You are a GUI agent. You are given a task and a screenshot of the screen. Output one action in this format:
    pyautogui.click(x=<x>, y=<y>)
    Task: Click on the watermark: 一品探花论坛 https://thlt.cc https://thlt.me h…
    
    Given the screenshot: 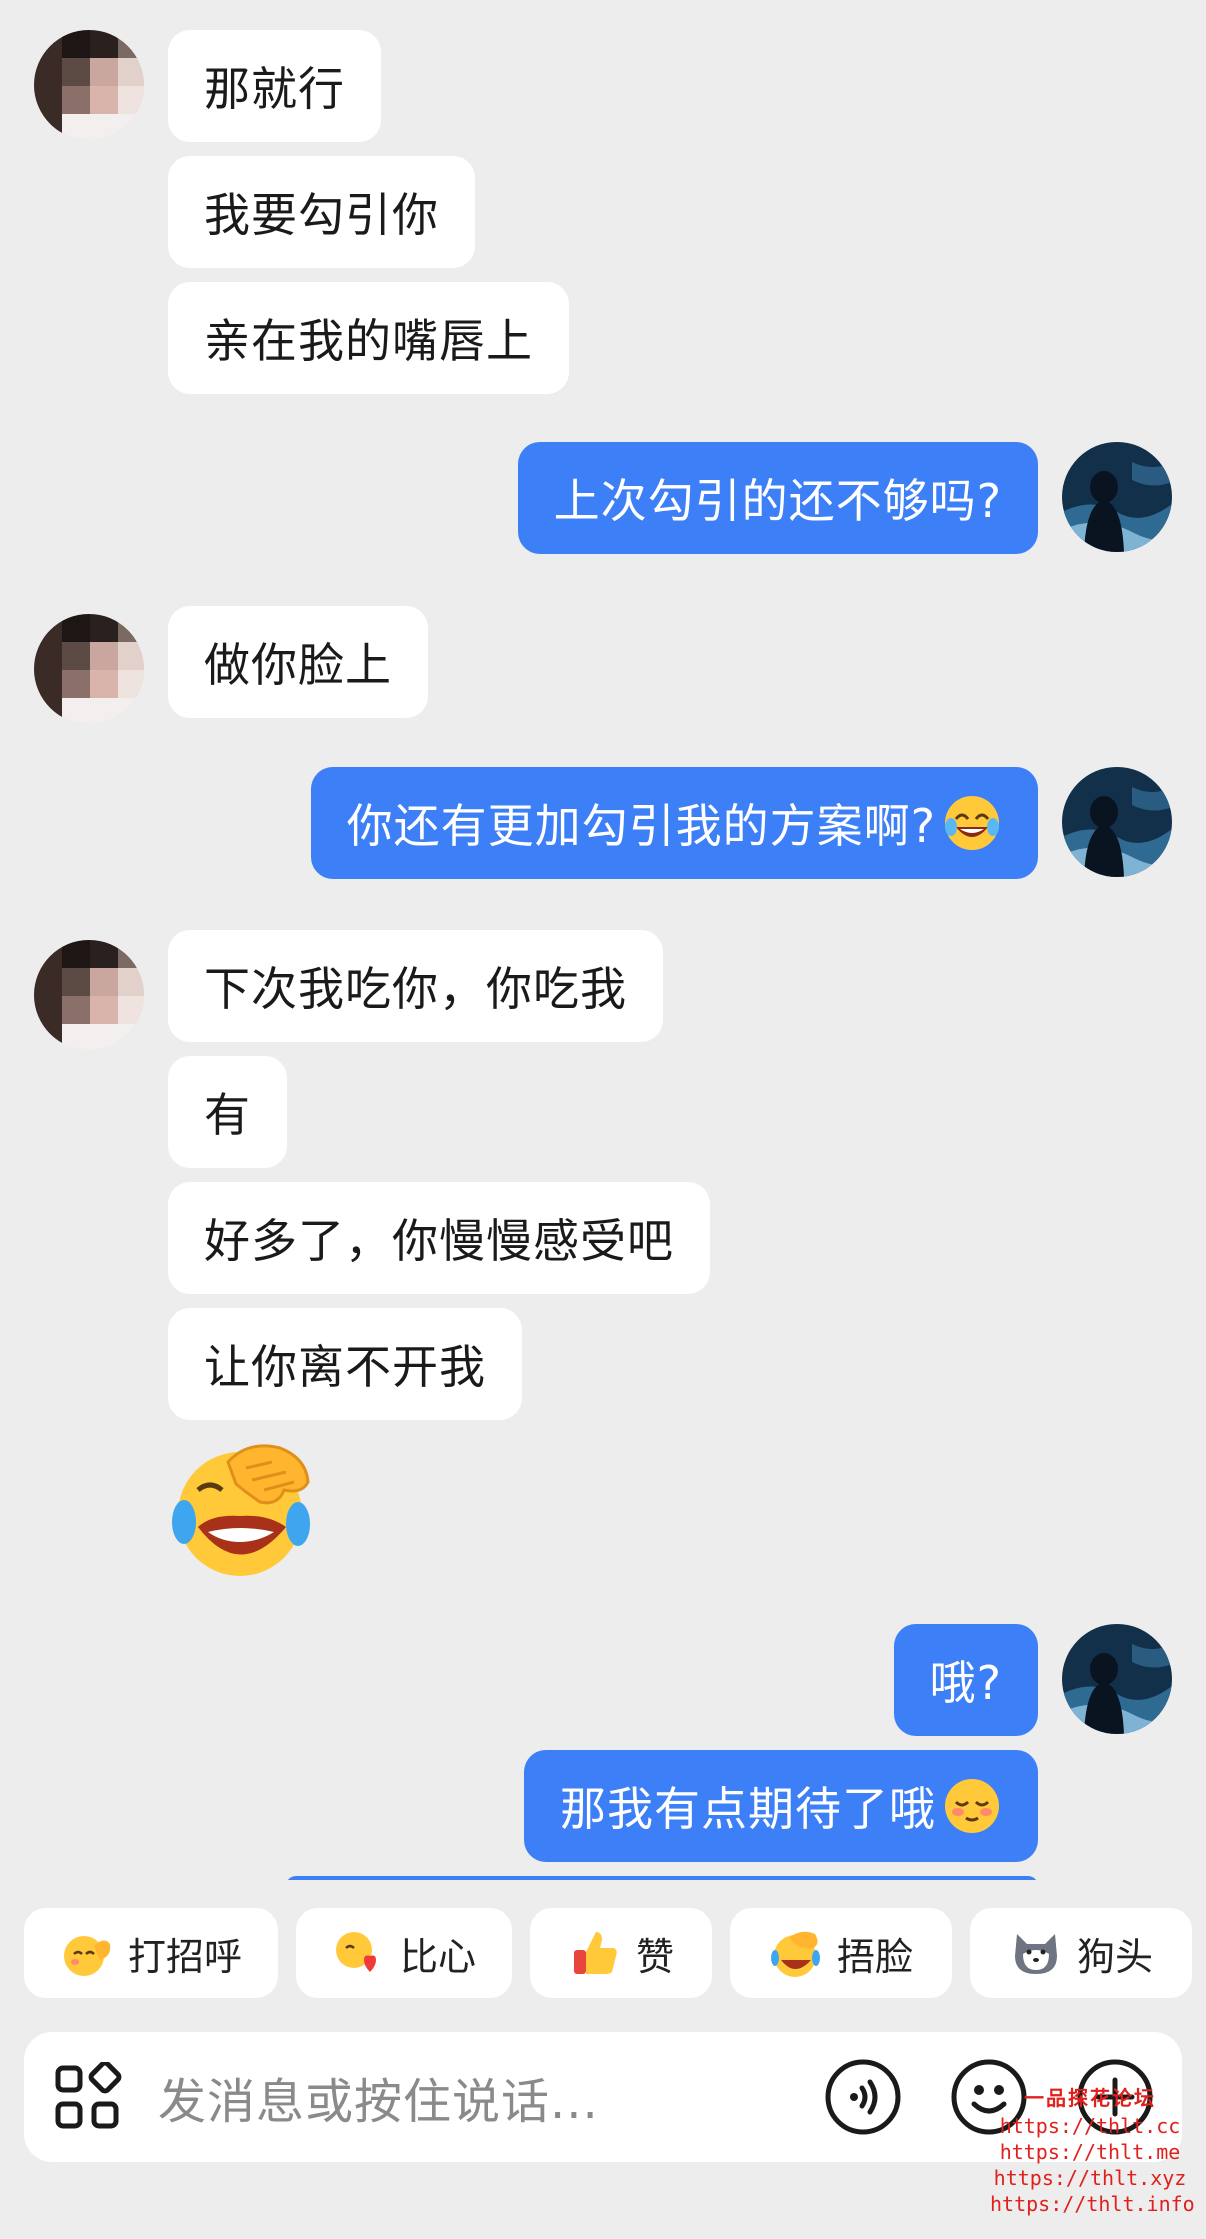 What is the action you would take?
    pyautogui.click(x=1092, y=2151)
    